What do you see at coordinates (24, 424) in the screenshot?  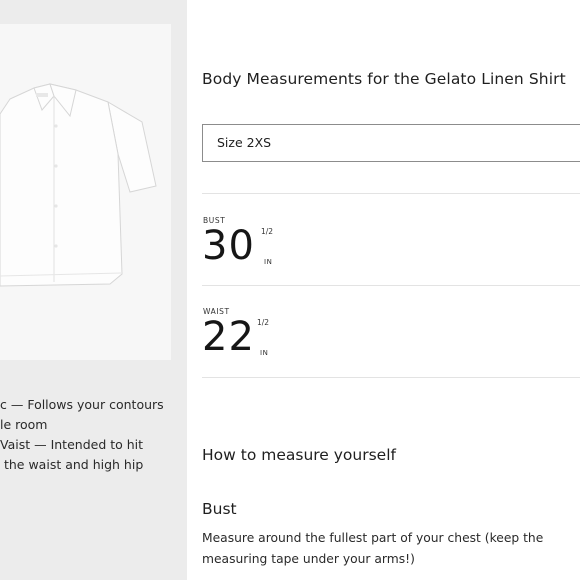 I see `fit-note: le room` at bounding box center [24, 424].